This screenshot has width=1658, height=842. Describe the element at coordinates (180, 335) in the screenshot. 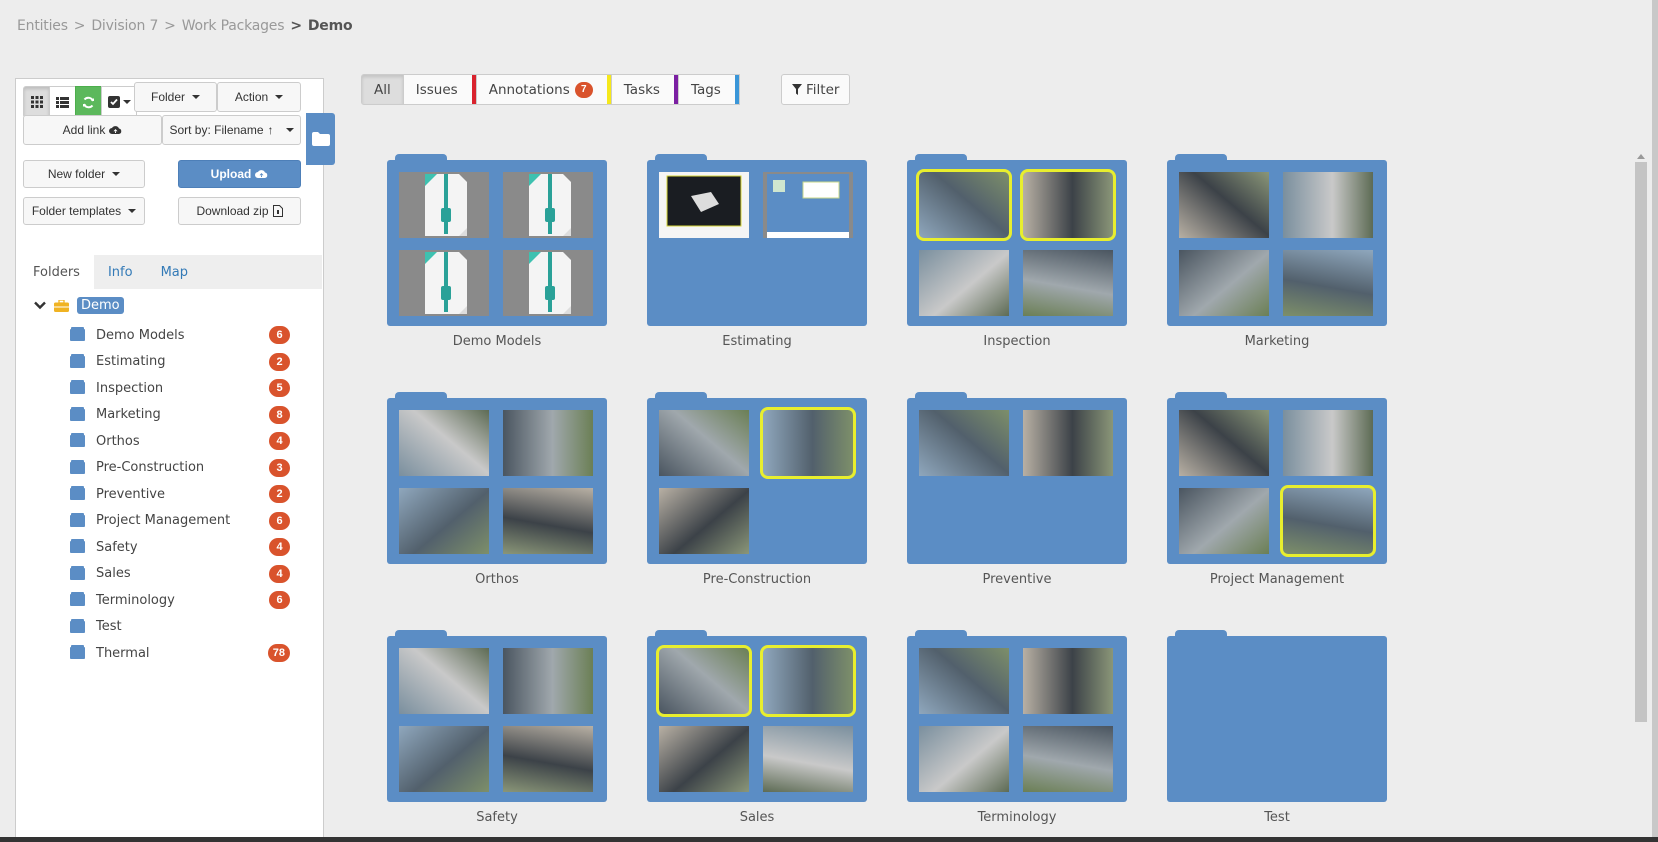

I see `tree-item: Demo Models 6` at that location.